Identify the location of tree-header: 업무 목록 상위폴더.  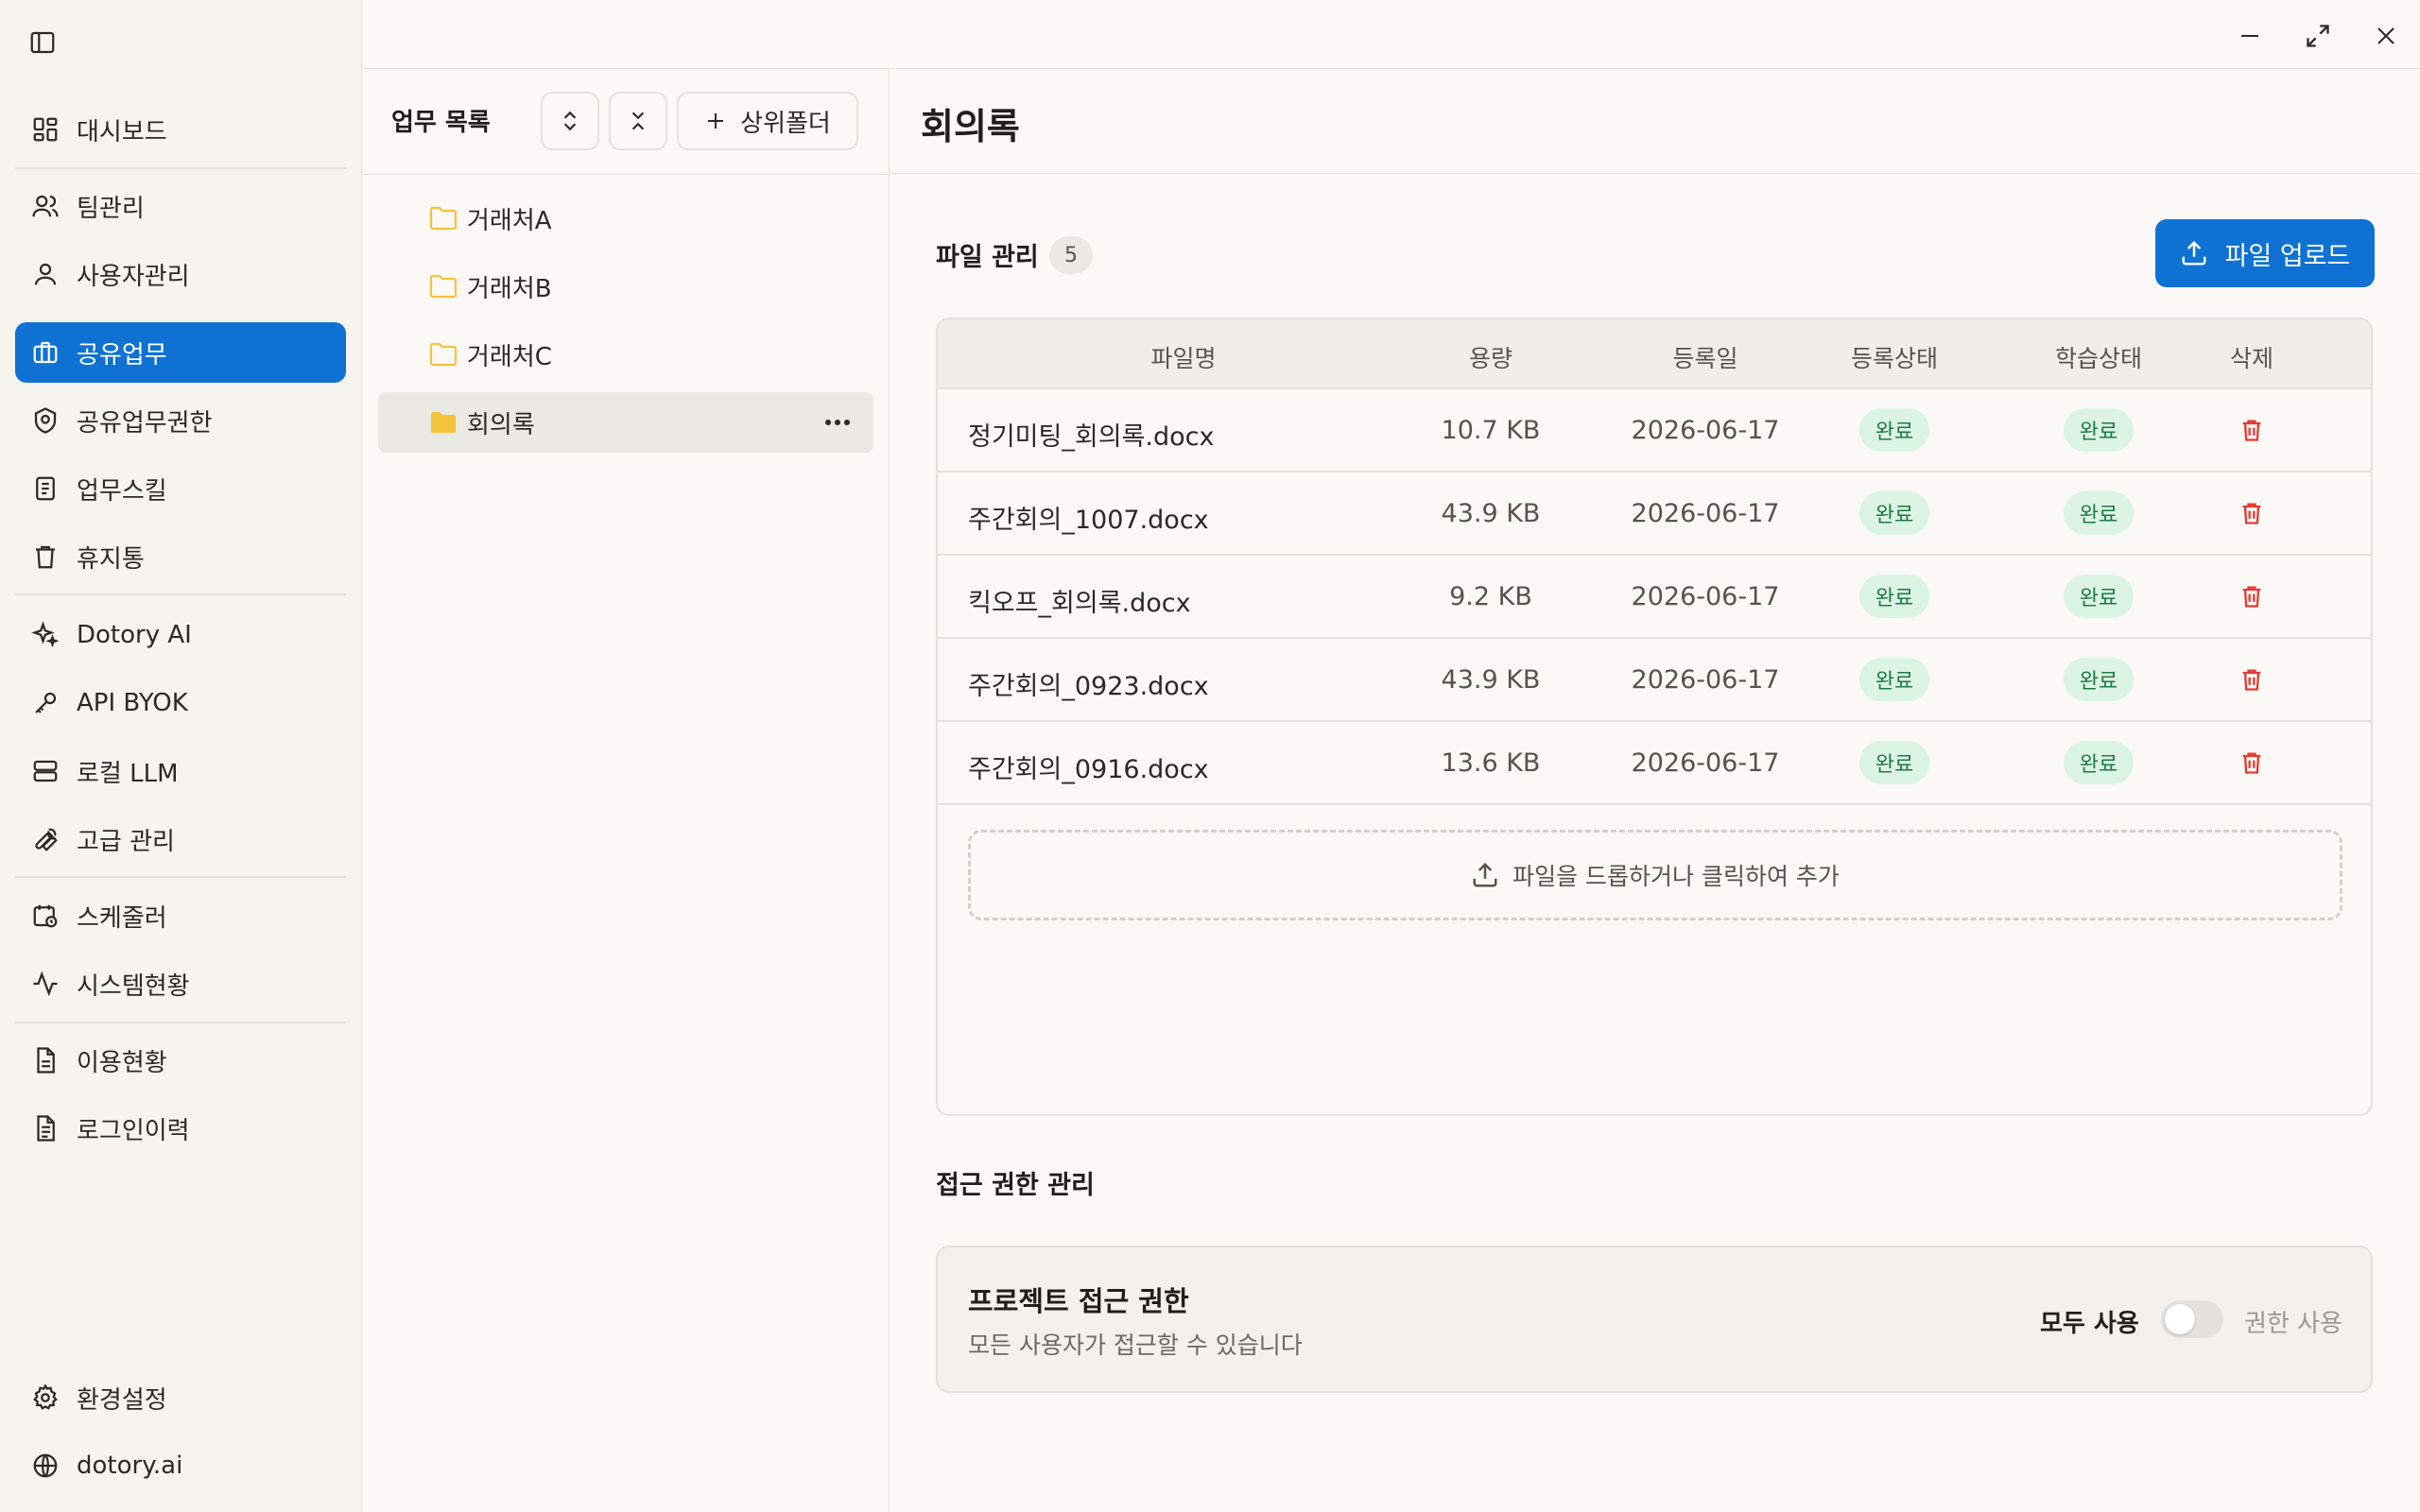
(626, 122).